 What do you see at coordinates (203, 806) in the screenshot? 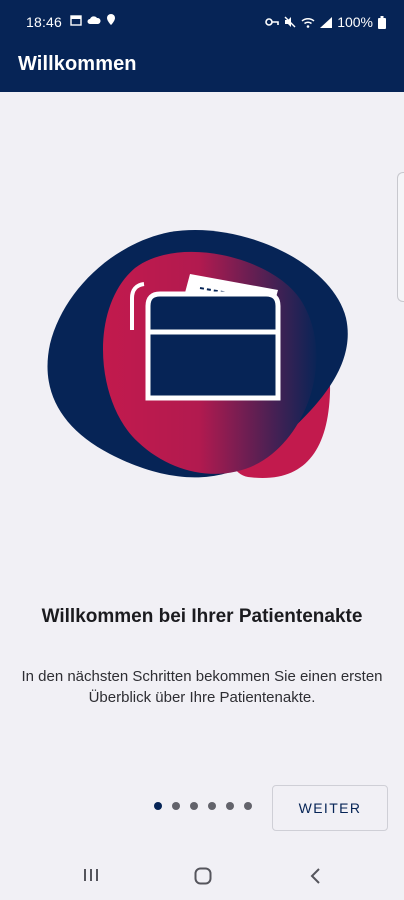
I see `page-indicator` at bounding box center [203, 806].